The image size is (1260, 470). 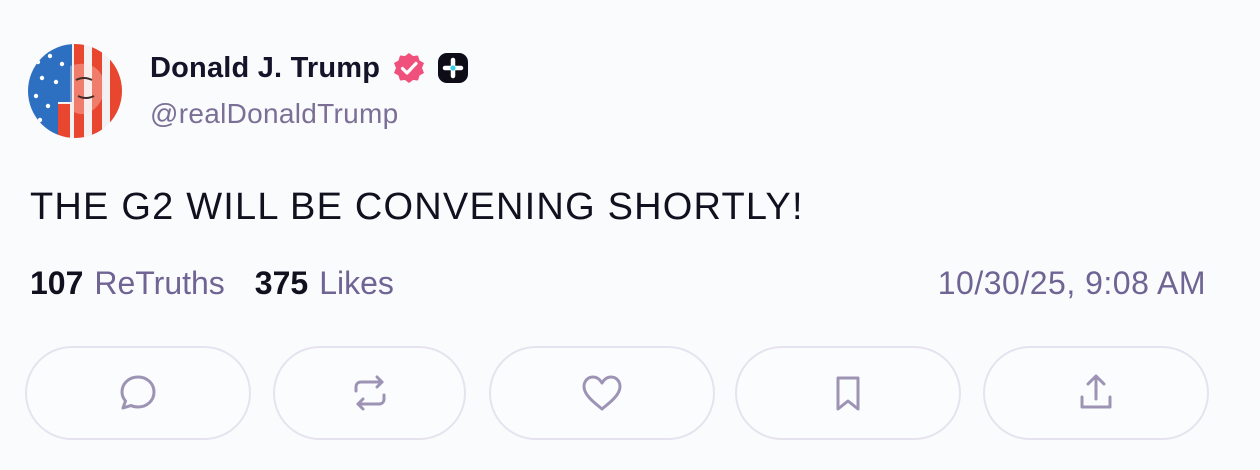 I want to click on likes-stat: 375 Likes, so click(x=324, y=283).